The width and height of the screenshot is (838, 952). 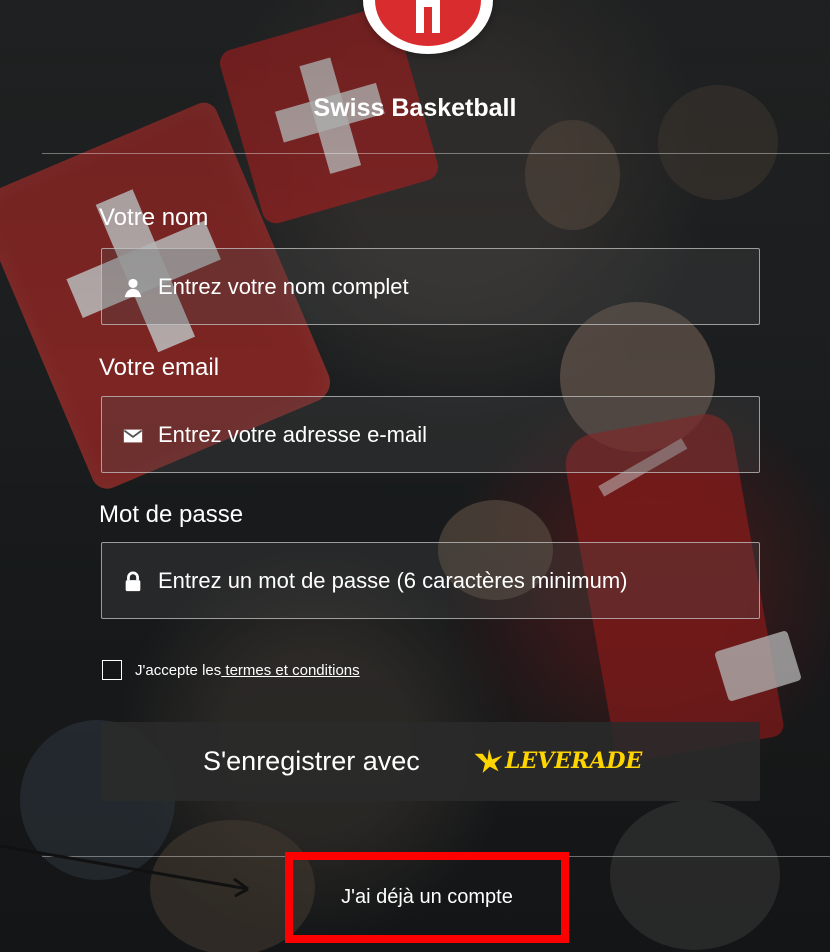 What do you see at coordinates (415, 108) in the screenshot?
I see `page-title: Swiss Basketball` at bounding box center [415, 108].